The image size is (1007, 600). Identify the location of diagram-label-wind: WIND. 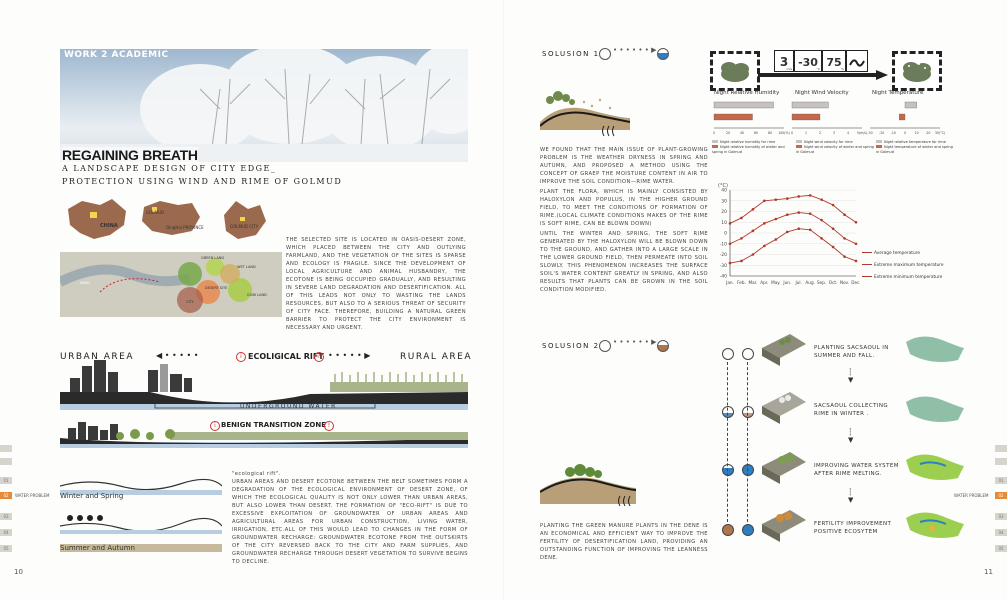
(85, 283).